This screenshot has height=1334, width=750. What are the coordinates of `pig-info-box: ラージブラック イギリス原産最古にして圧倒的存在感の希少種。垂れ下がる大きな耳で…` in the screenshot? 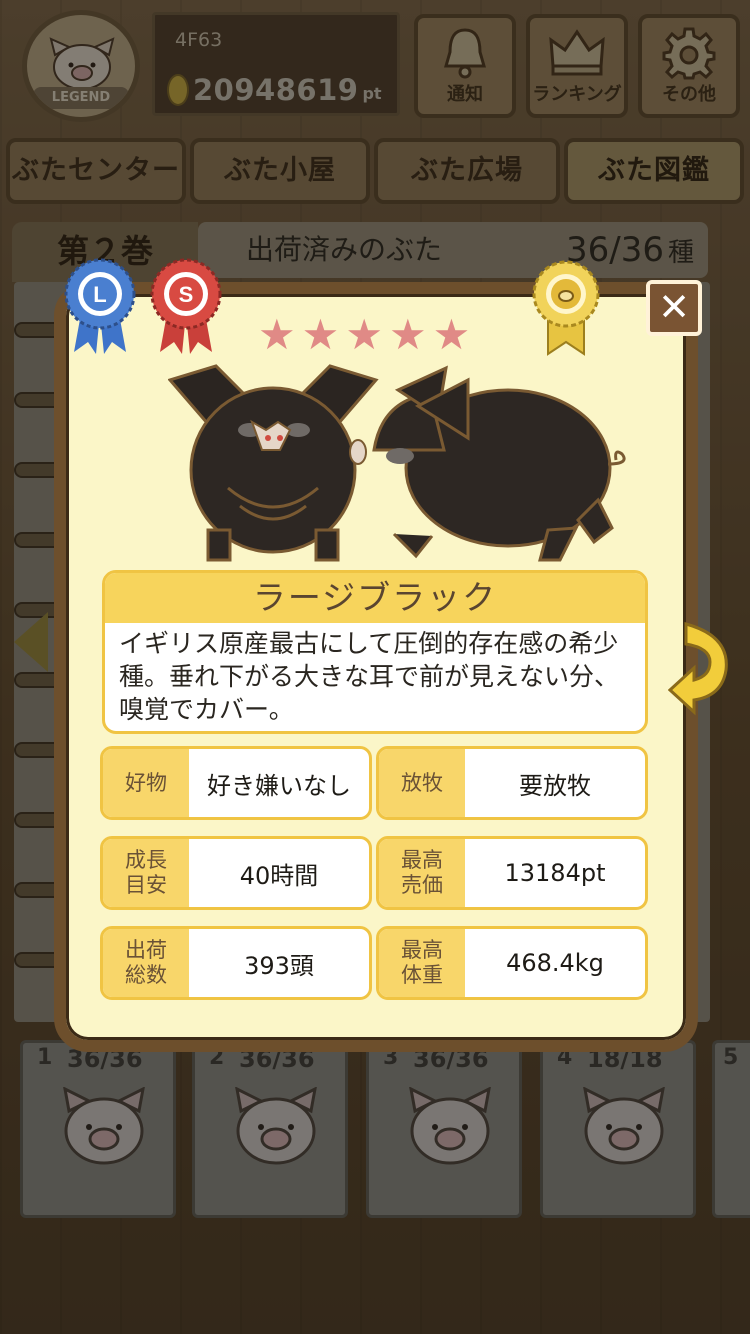 It's located at (375, 652).